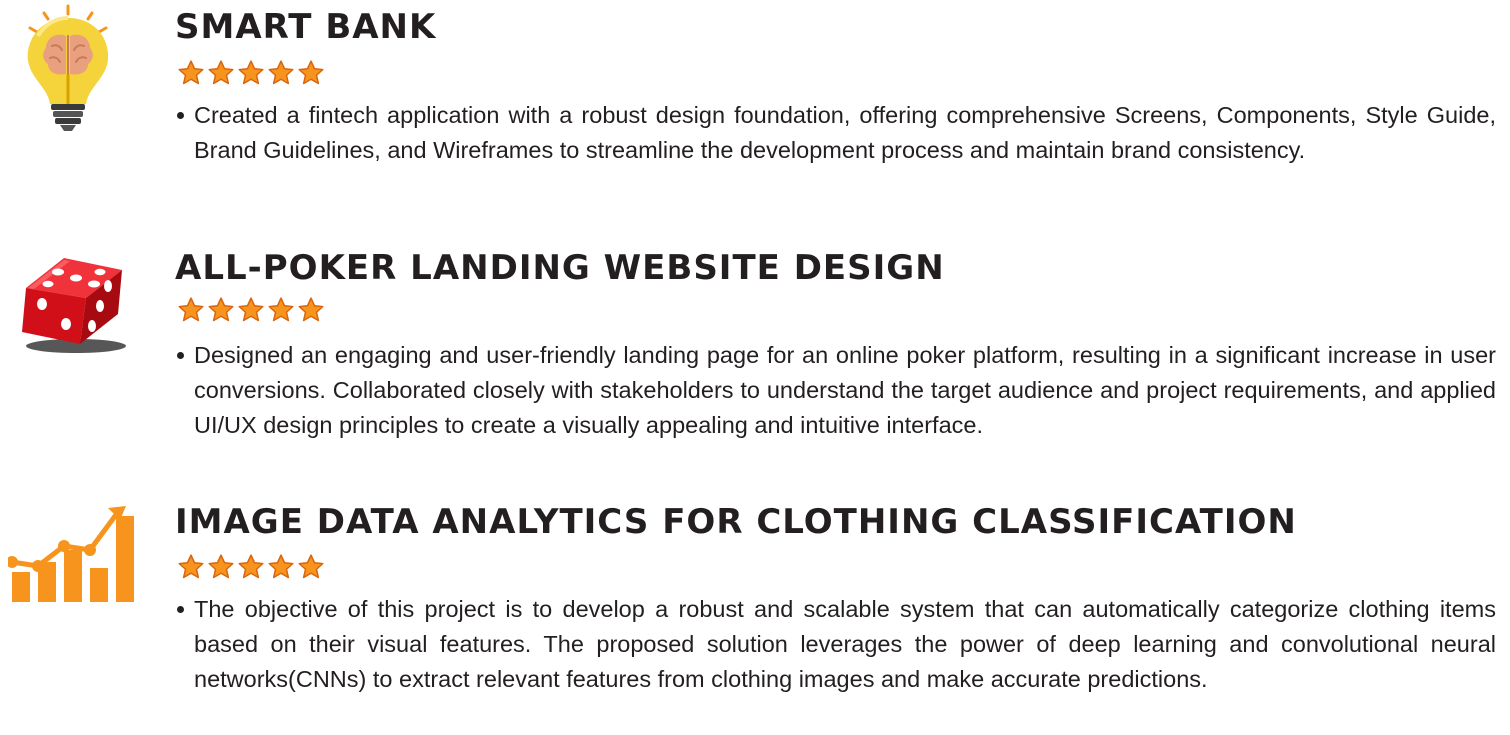 This screenshot has width=1510, height=735. What do you see at coordinates (73, 554) in the screenshot?
I see `growth-chart-icon` at bounding box center [73, 554].